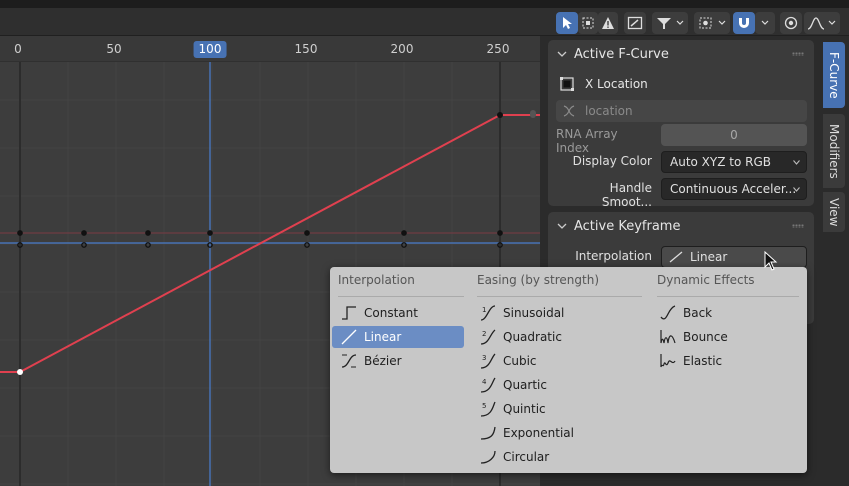 The image size is (849, 486). I want to click on display-color-dropdown: Auto XYZ to RGB, so click(734, 162).